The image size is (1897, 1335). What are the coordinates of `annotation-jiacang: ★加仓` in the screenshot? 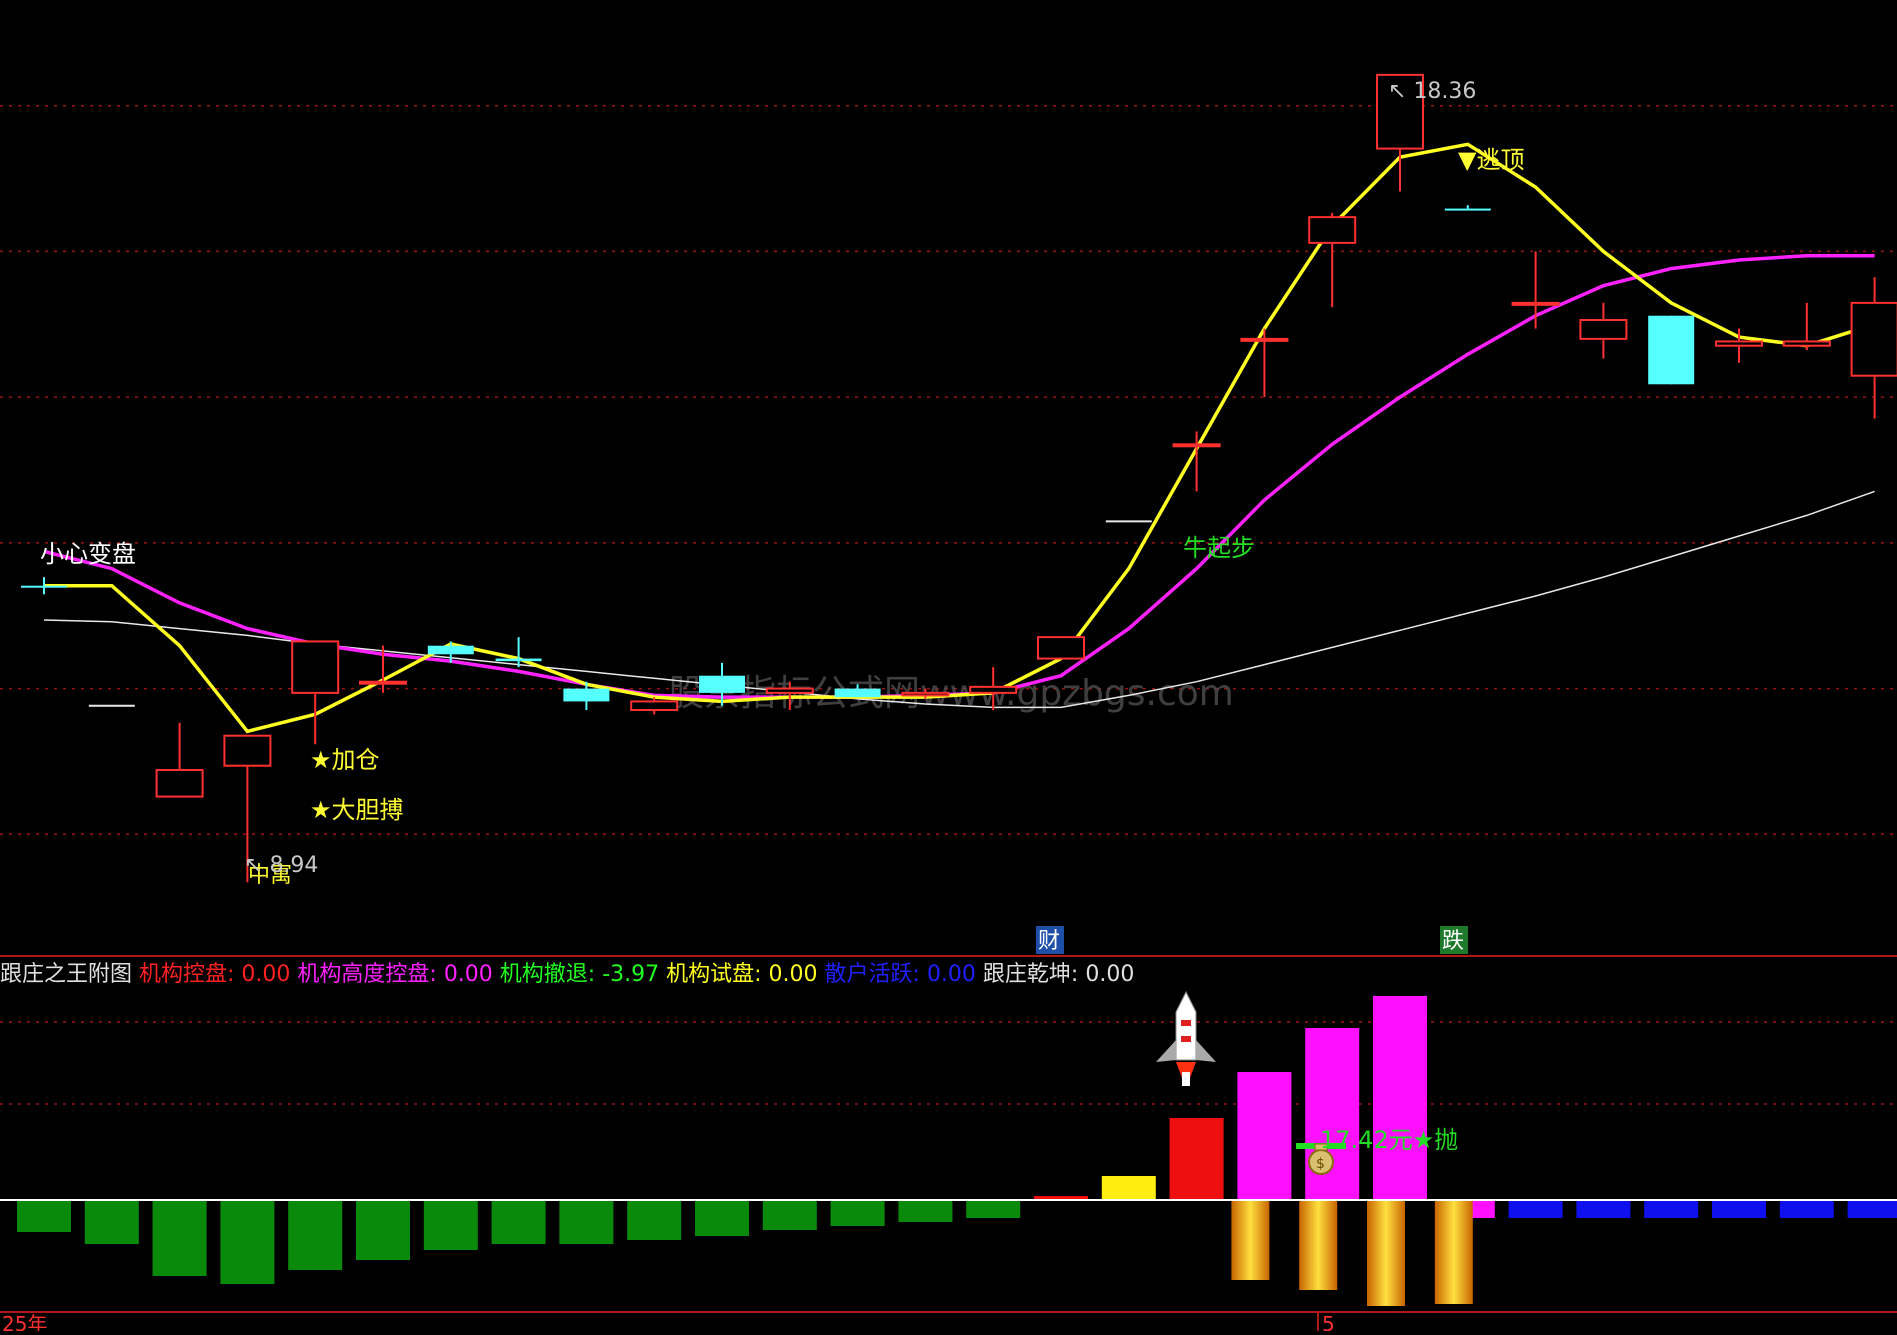 It's located at (345, 760).